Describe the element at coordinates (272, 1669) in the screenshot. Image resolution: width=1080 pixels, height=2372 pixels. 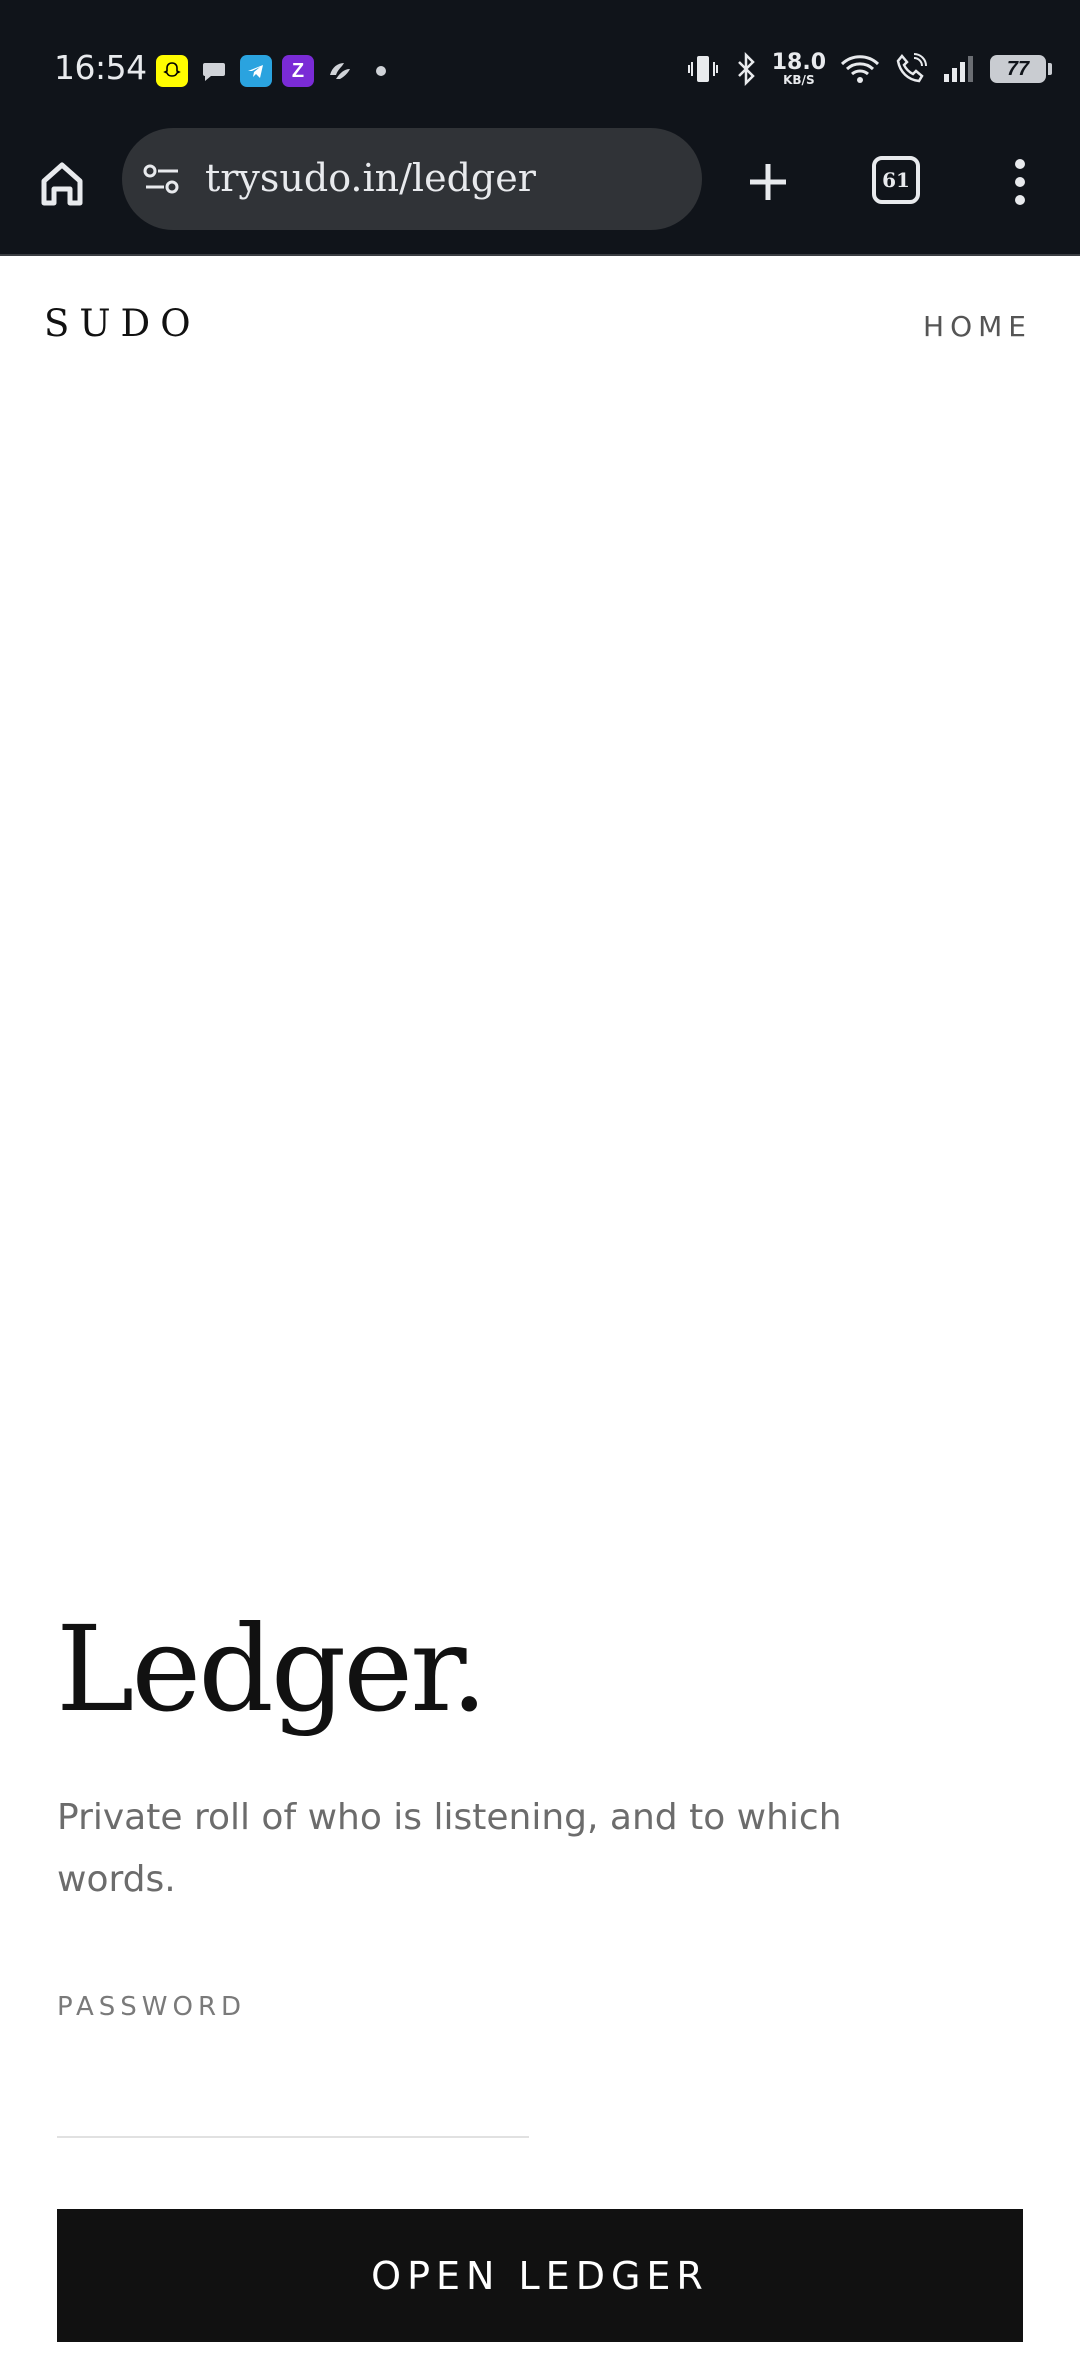
I see `page-title: Ledger.` at that location.